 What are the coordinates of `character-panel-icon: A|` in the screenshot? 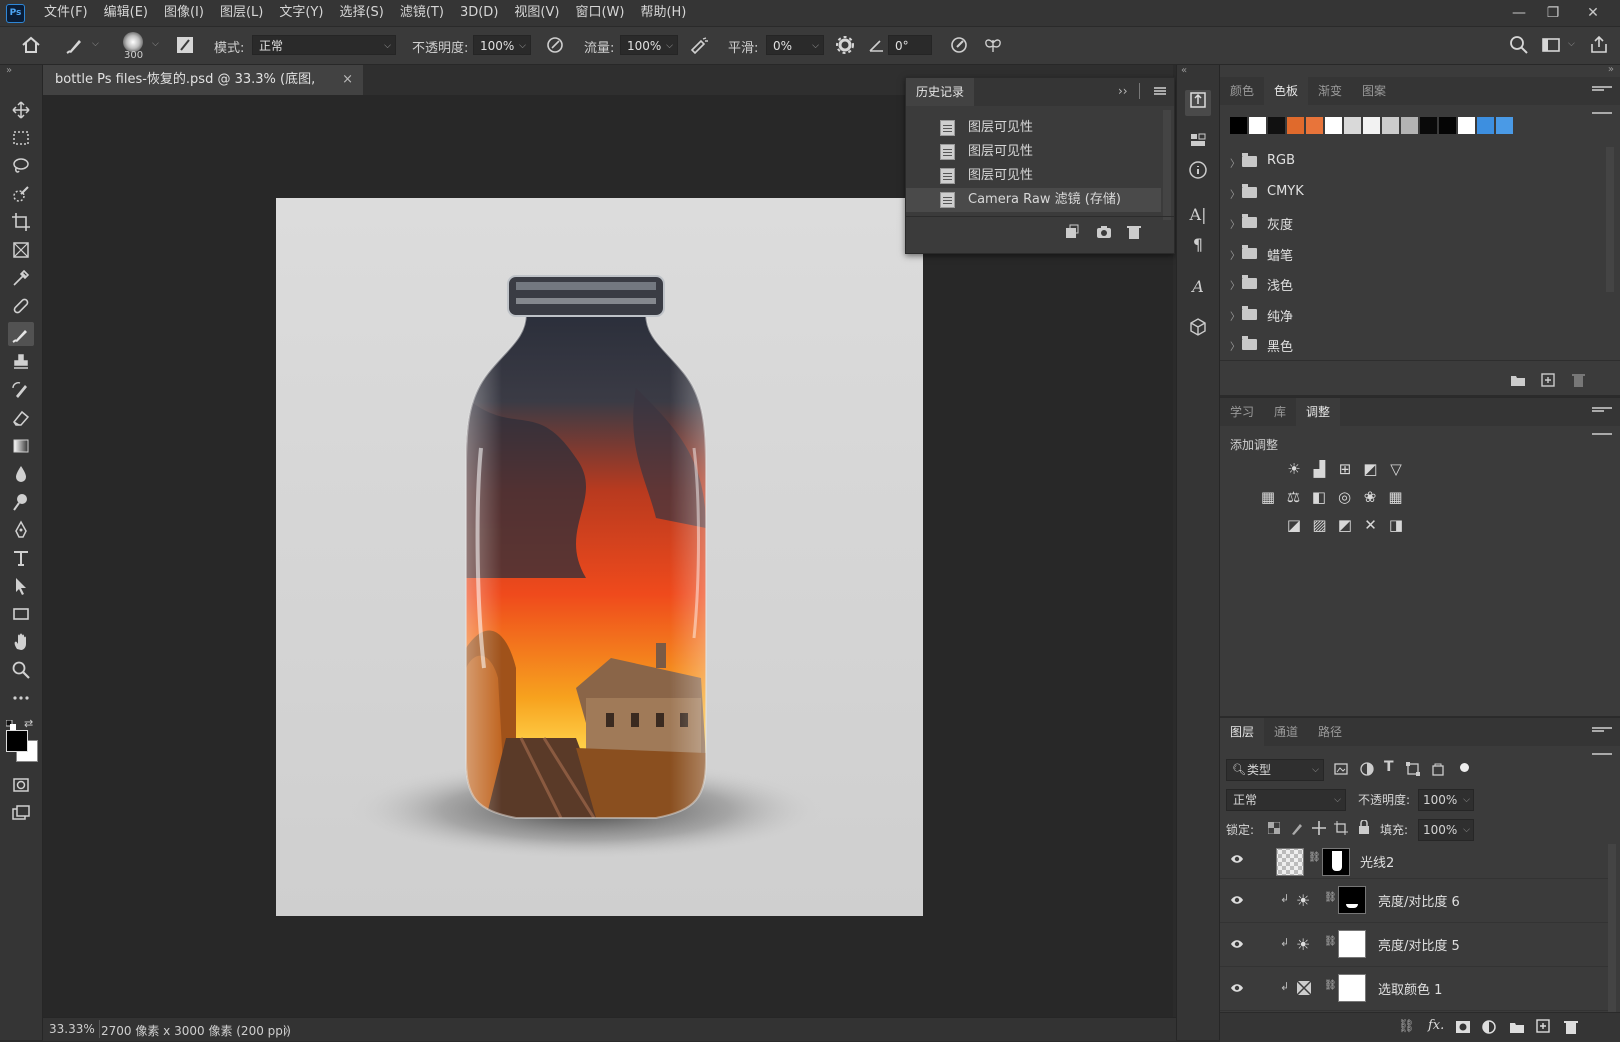 It's located at (1198, 215).